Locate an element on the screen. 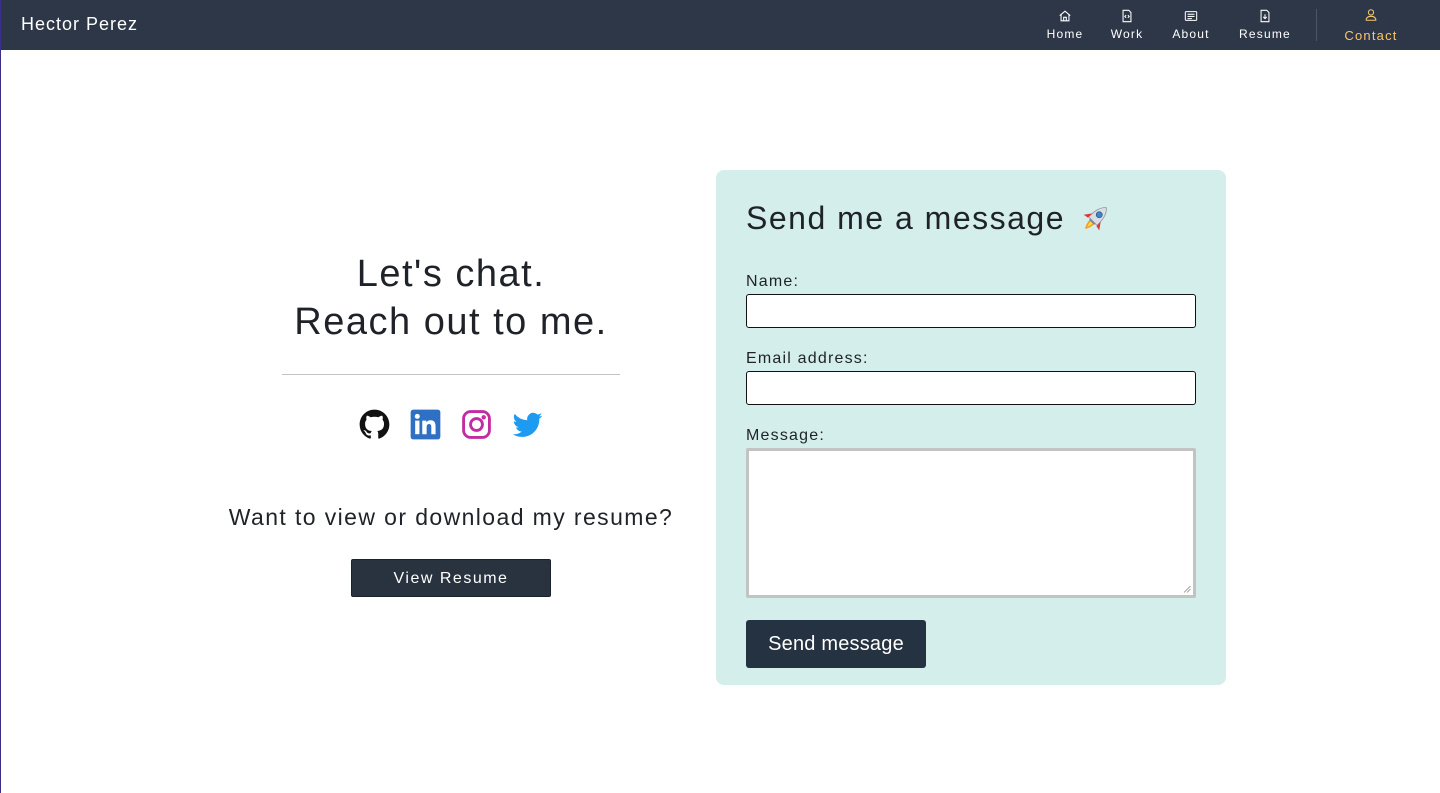 Image resolution: width=1440 pixels, height=793 pixels. nav-menu: Home Work About Resume Contact is located at coordinates (1235, 25).